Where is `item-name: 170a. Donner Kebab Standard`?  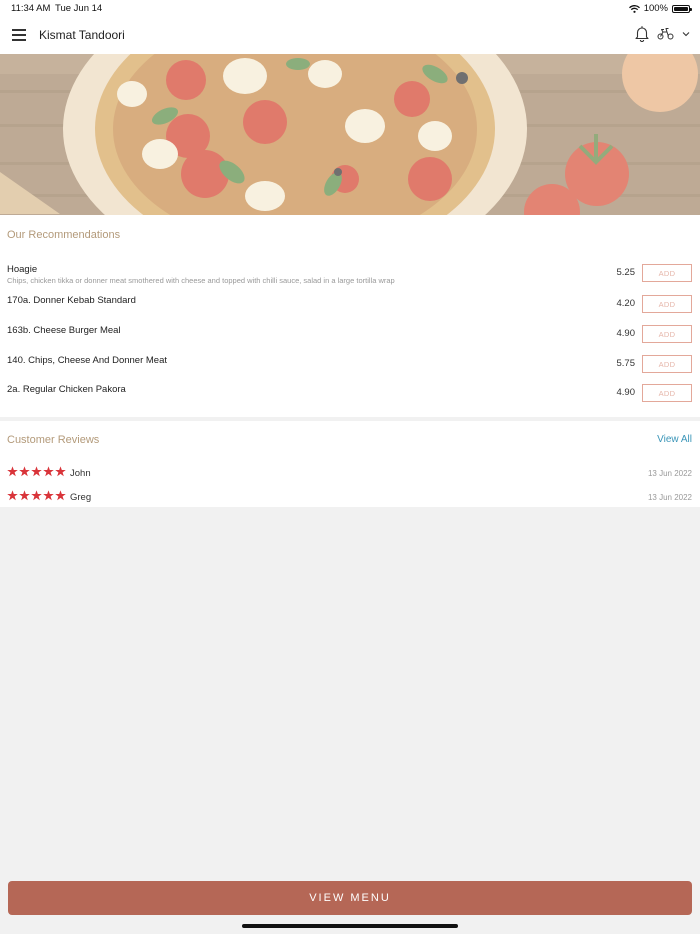 item-name: 170a. Donner Kebab Standard is located at coordinates (71, 300).